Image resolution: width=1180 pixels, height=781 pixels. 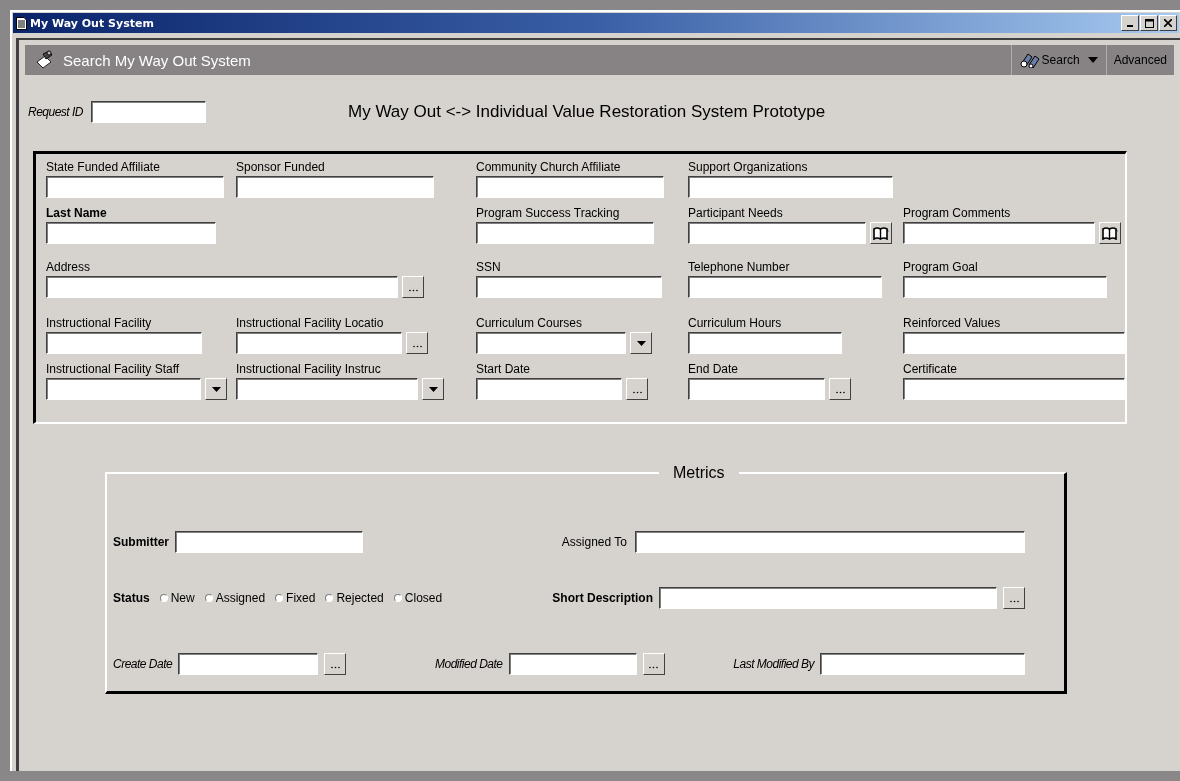 I want to click on field-label: Sponsor Funded, so click(x=281, y=167).